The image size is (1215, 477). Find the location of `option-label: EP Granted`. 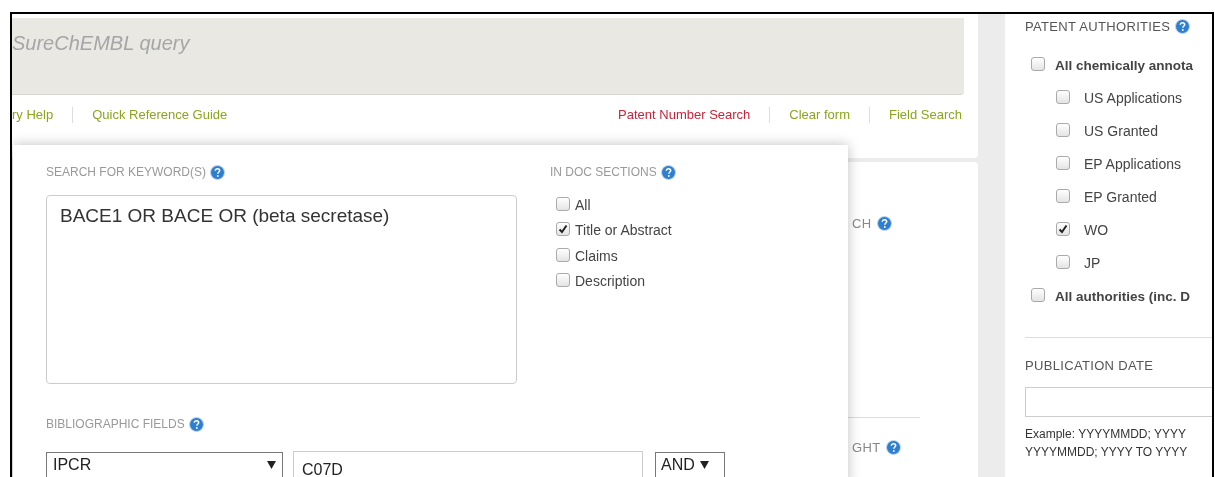

option-label: EP Granted is located at coordinates (1120, 197).